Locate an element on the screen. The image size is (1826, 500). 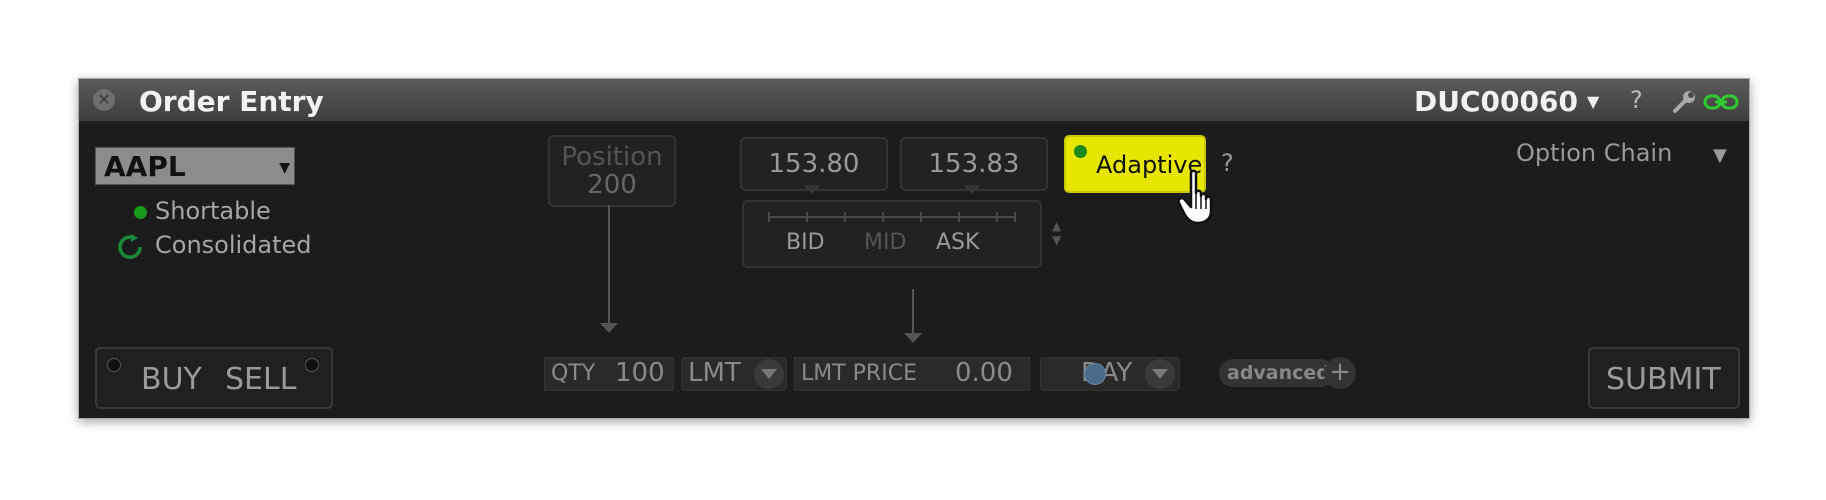
shortable-label: Shortable is located at coordinates (213, 211).